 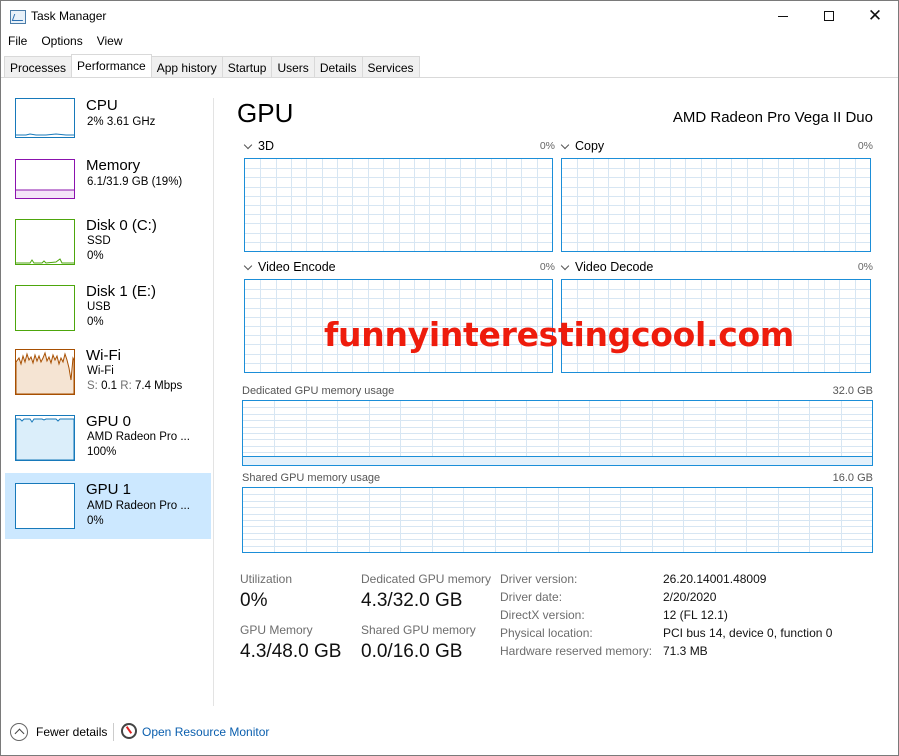 I want to click on send-label: S:, so click(x=92, y=386).